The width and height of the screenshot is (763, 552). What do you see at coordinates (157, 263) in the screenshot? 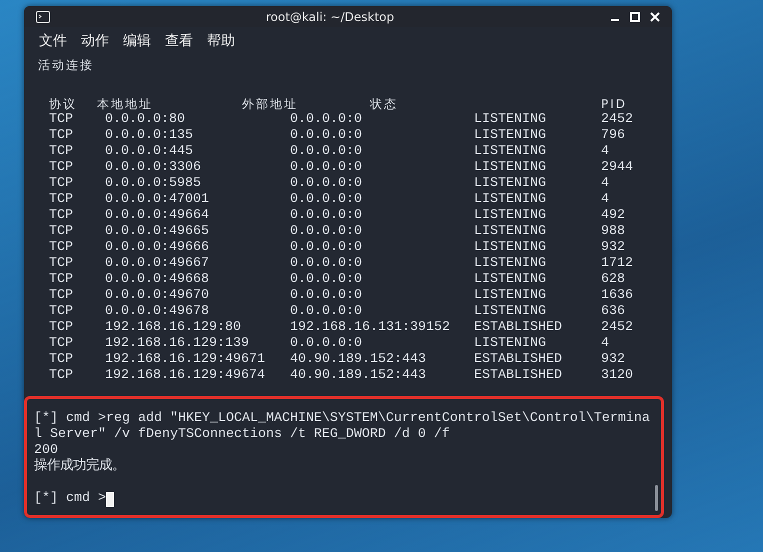
I see `table-cell: 0.0.0.0:49667` at bounding box center [157, 263].